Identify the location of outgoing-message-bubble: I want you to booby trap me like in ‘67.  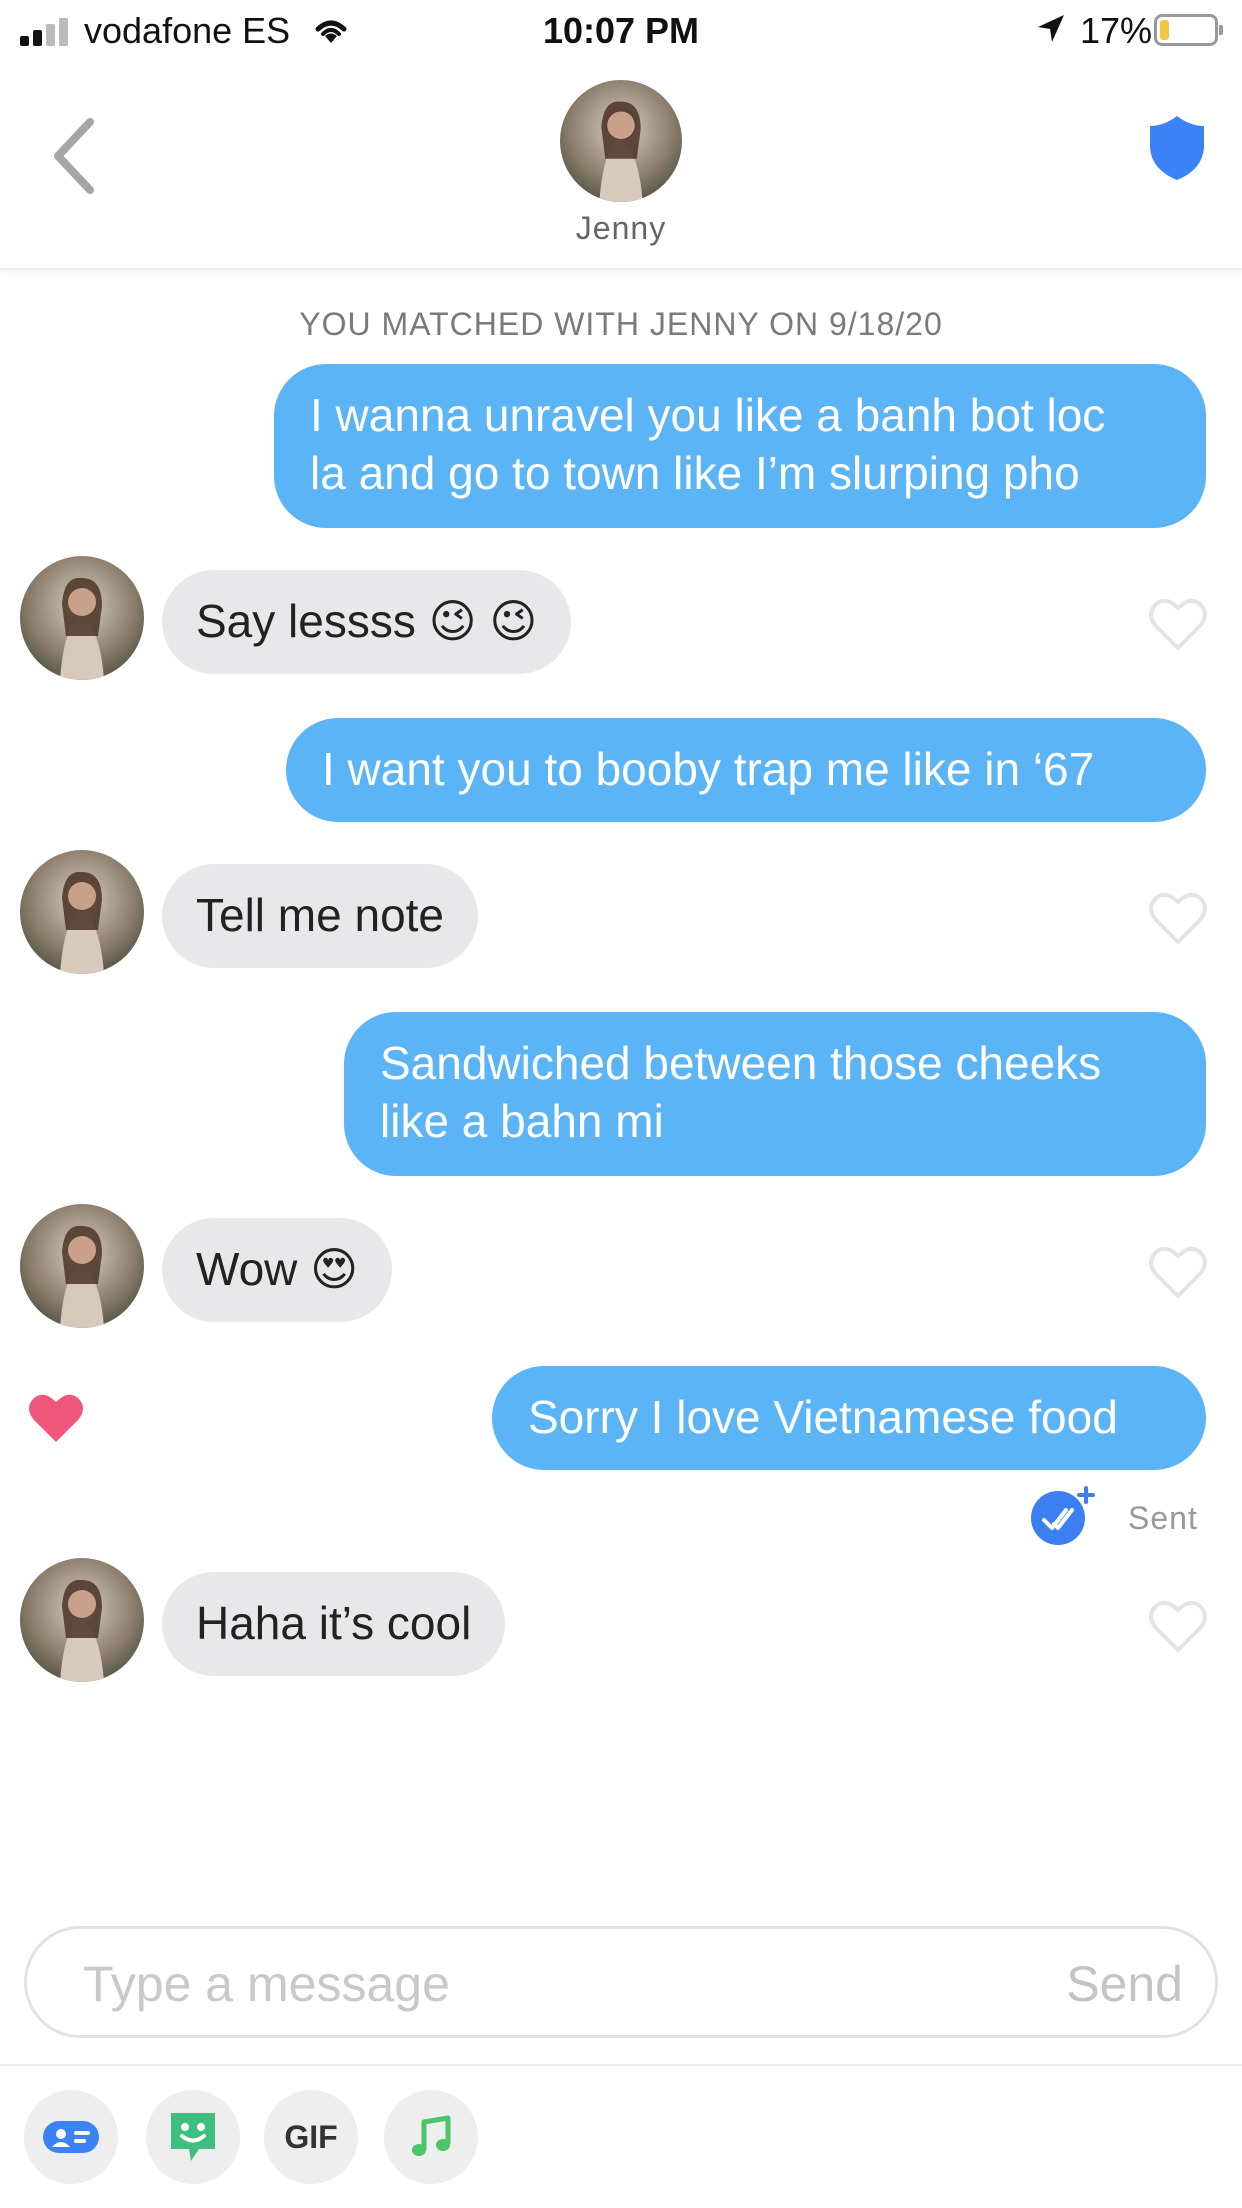
(746, 770).